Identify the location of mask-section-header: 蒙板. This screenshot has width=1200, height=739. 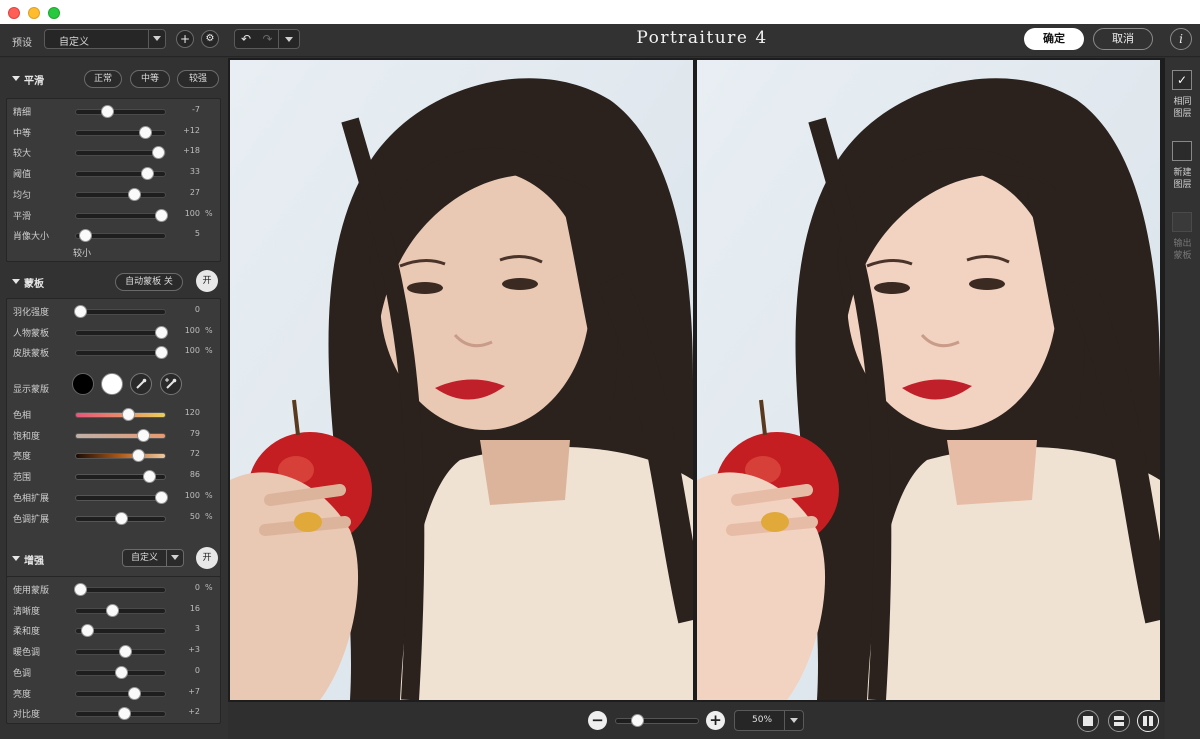
(114, 282).